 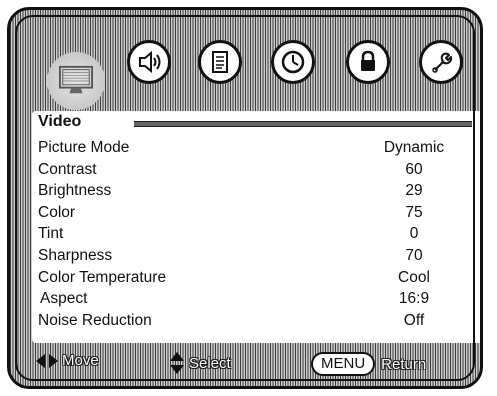 I want to click on setting-row-noise-reduction: Noise Reduction Off, so click(x=256, y=322).